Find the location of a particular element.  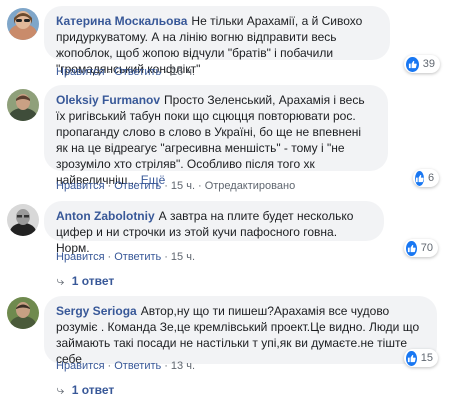

comment-actions: Нравится · Ответить · 15 ч. · Отредактировано is located at coordinates (176, 186).